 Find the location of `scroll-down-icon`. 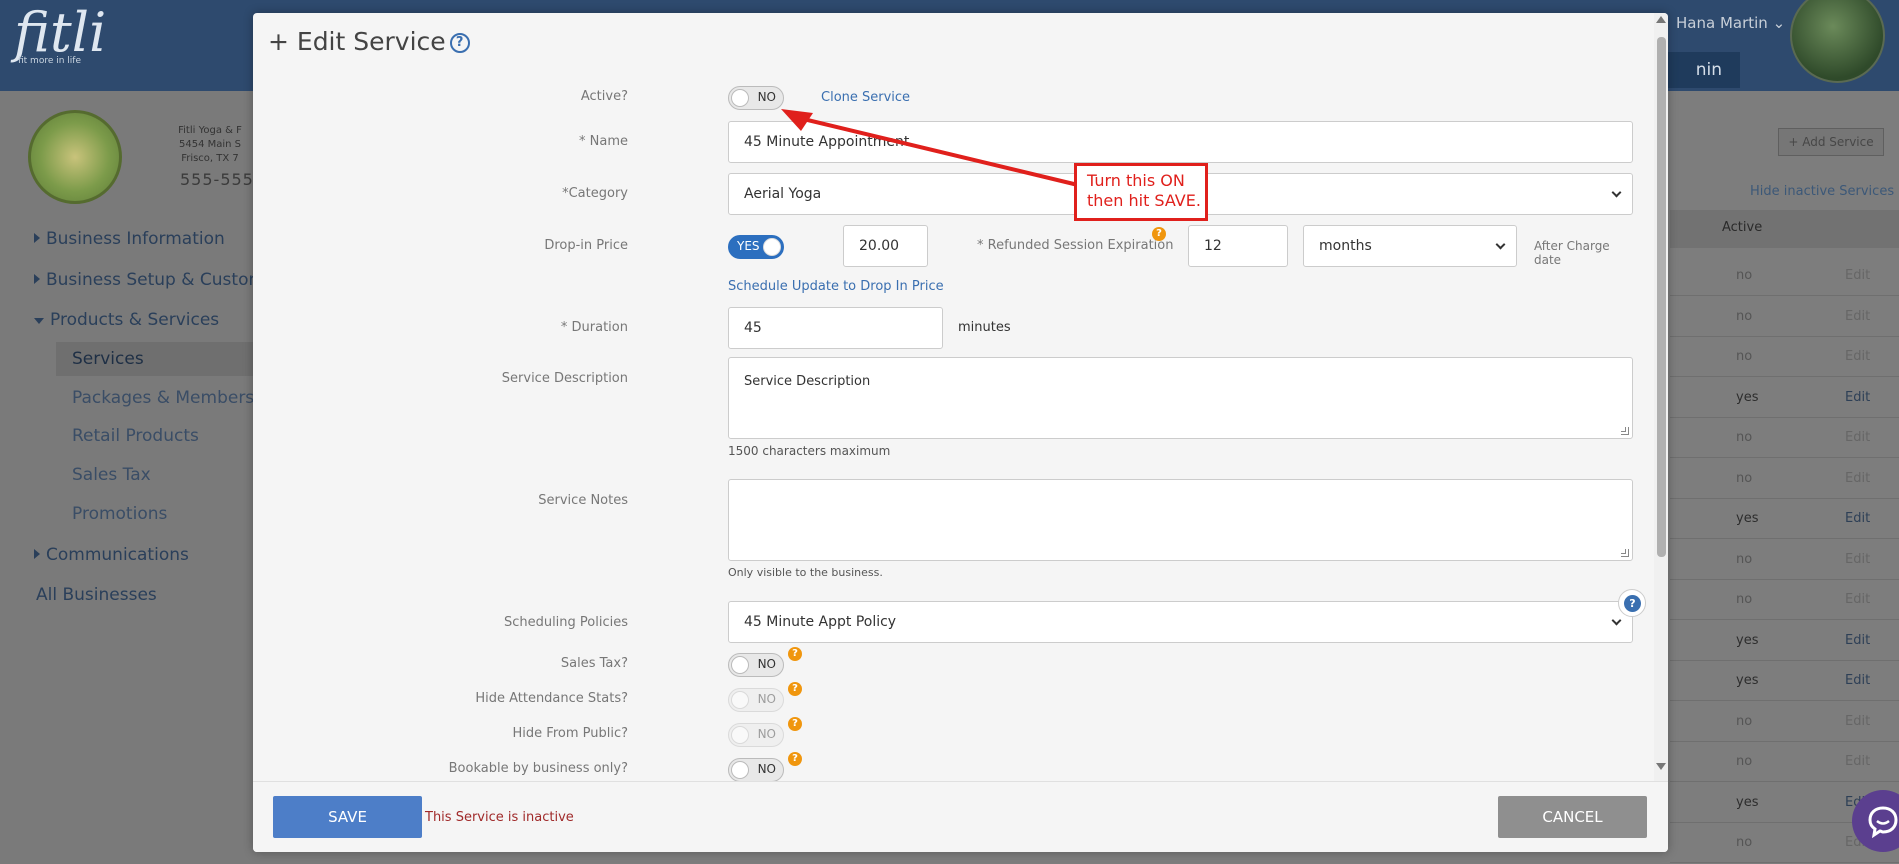

scroll-down-icon is located at coordinates (1661, 766).